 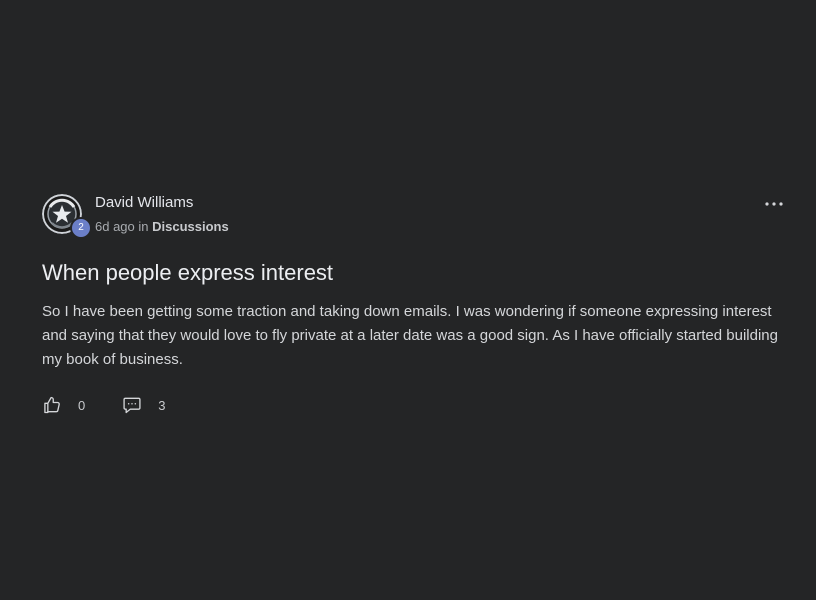 What do you see at coordinates (115, 226) in the screenshot?
I see `post-timestamp: 6d ago` at bounding box center [115, 226].